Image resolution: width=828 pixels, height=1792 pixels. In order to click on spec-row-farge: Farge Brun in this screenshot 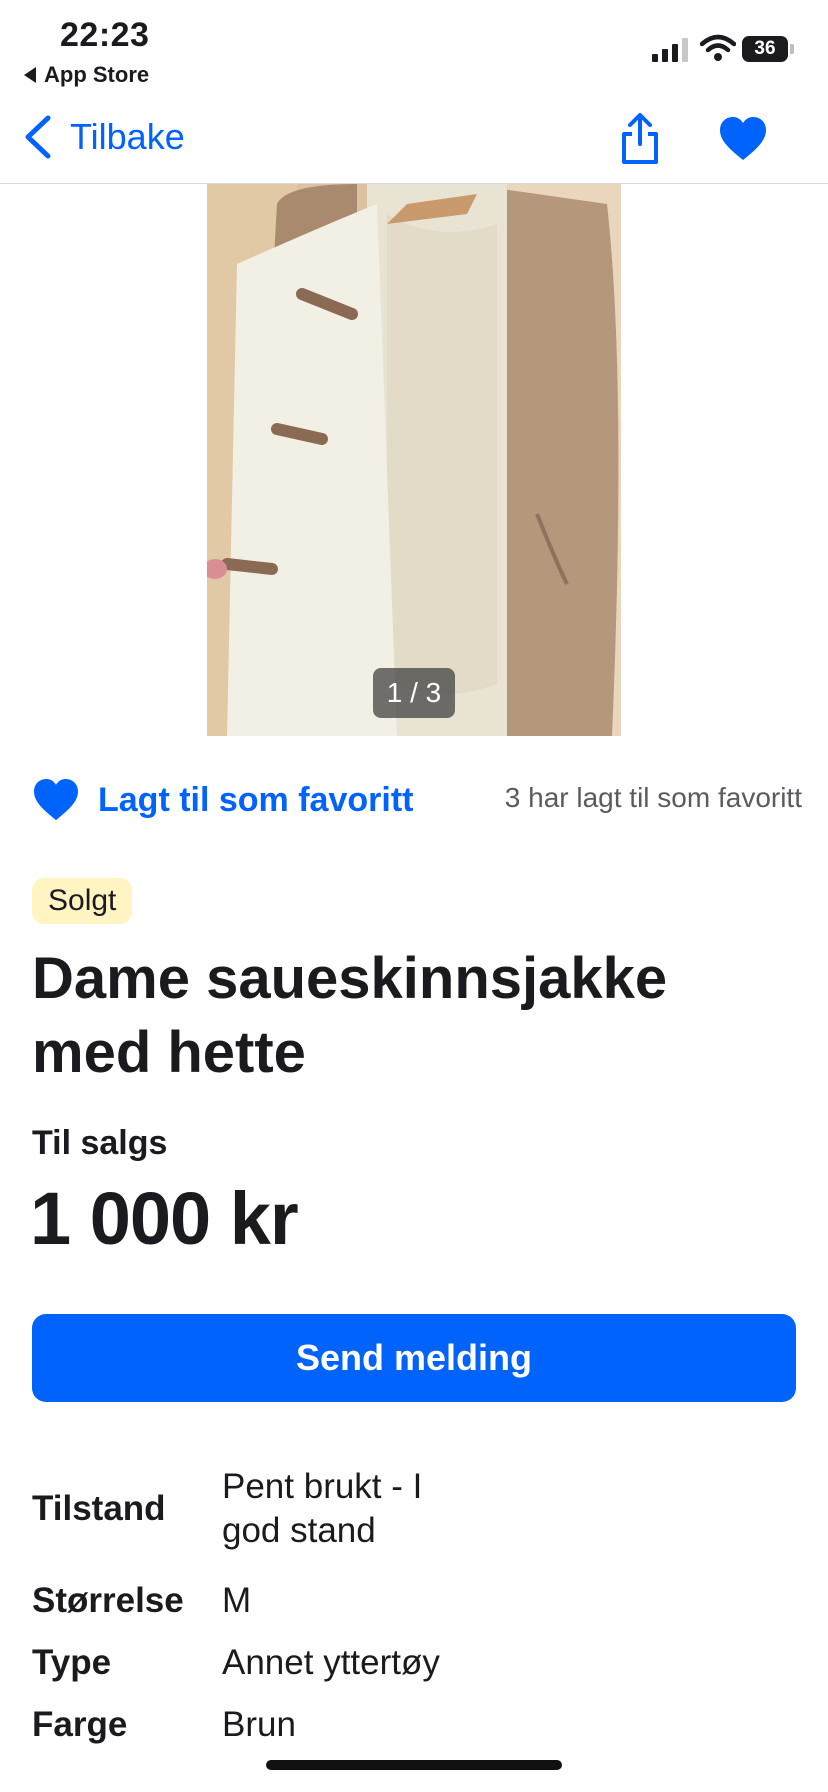, I will do `click(412, 1725)`.